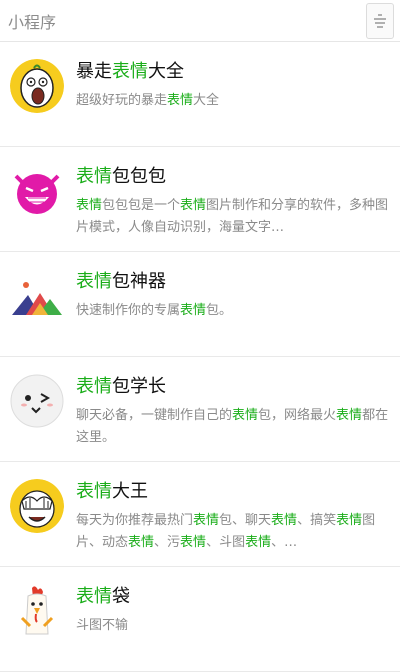 This screenshot has width=400, height=672. What do you see at coordinates (37, 401) in the screenshot?
I see `wink-face-icon` at bounding box center [37, 401].